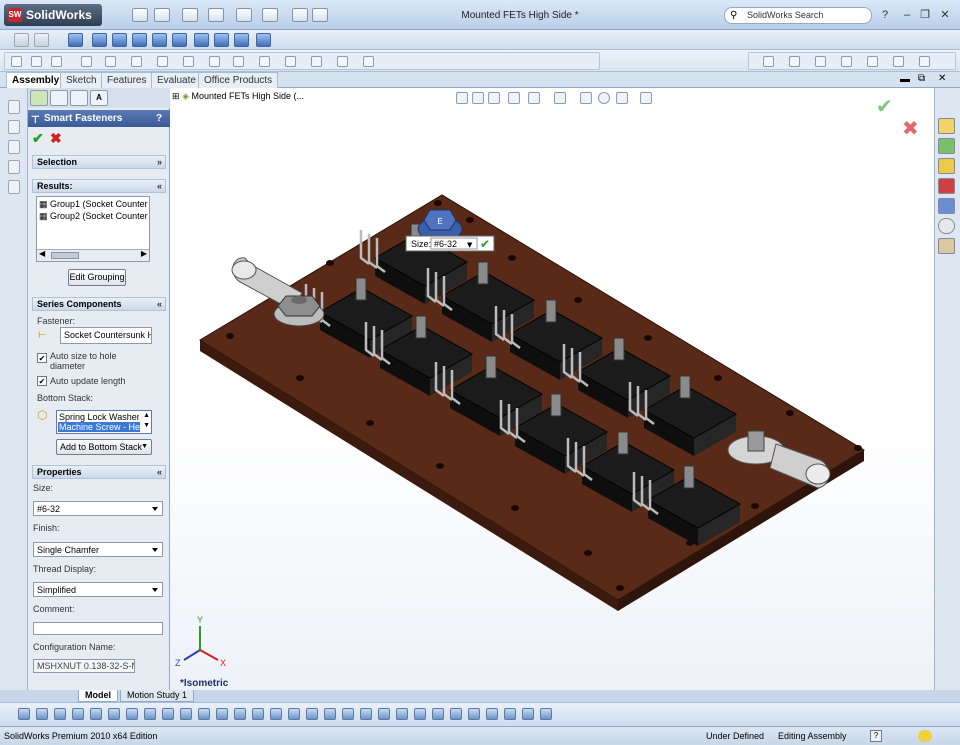  I want to click on insert-component-icon, so click(21, 40).